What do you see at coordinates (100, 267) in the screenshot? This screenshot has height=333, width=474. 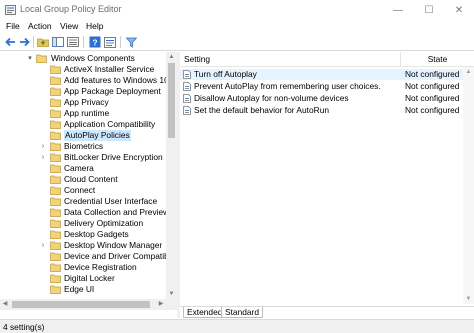 I see `tree-item-label: Device Registration` at bounding box center [100, 267].